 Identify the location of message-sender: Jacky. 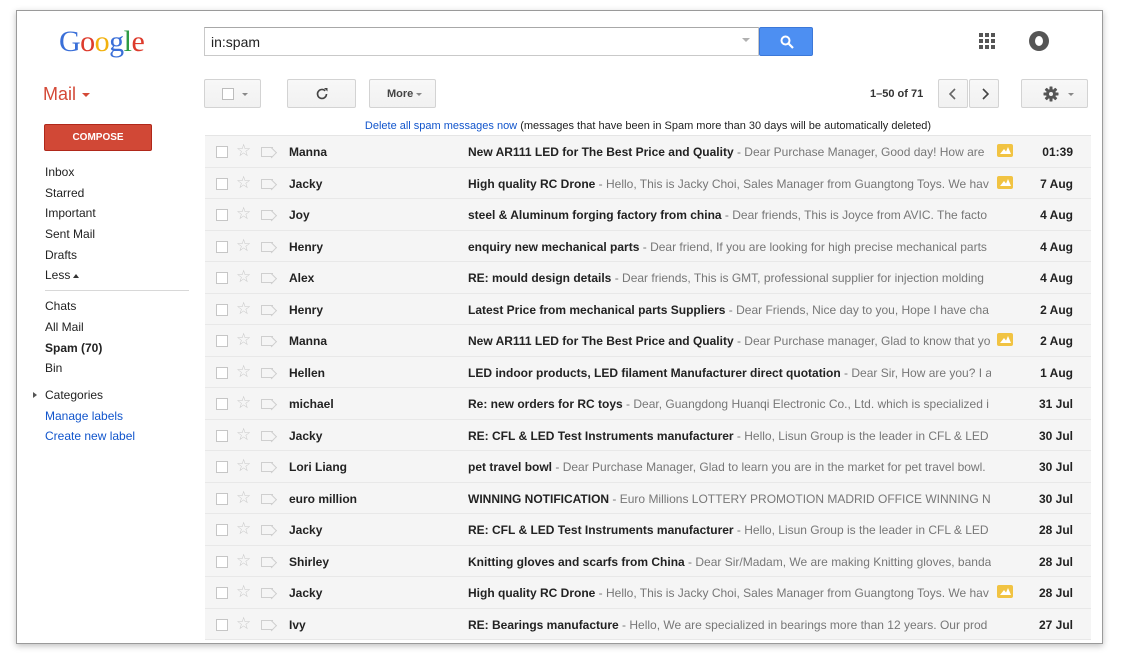
(306, 530).